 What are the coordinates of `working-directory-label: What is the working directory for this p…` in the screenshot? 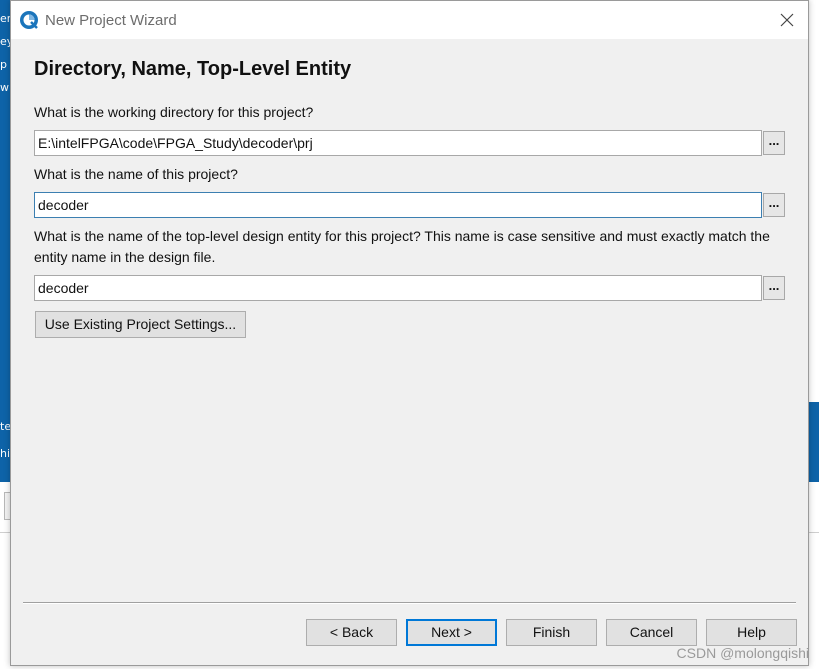 It's located at (174, 112).